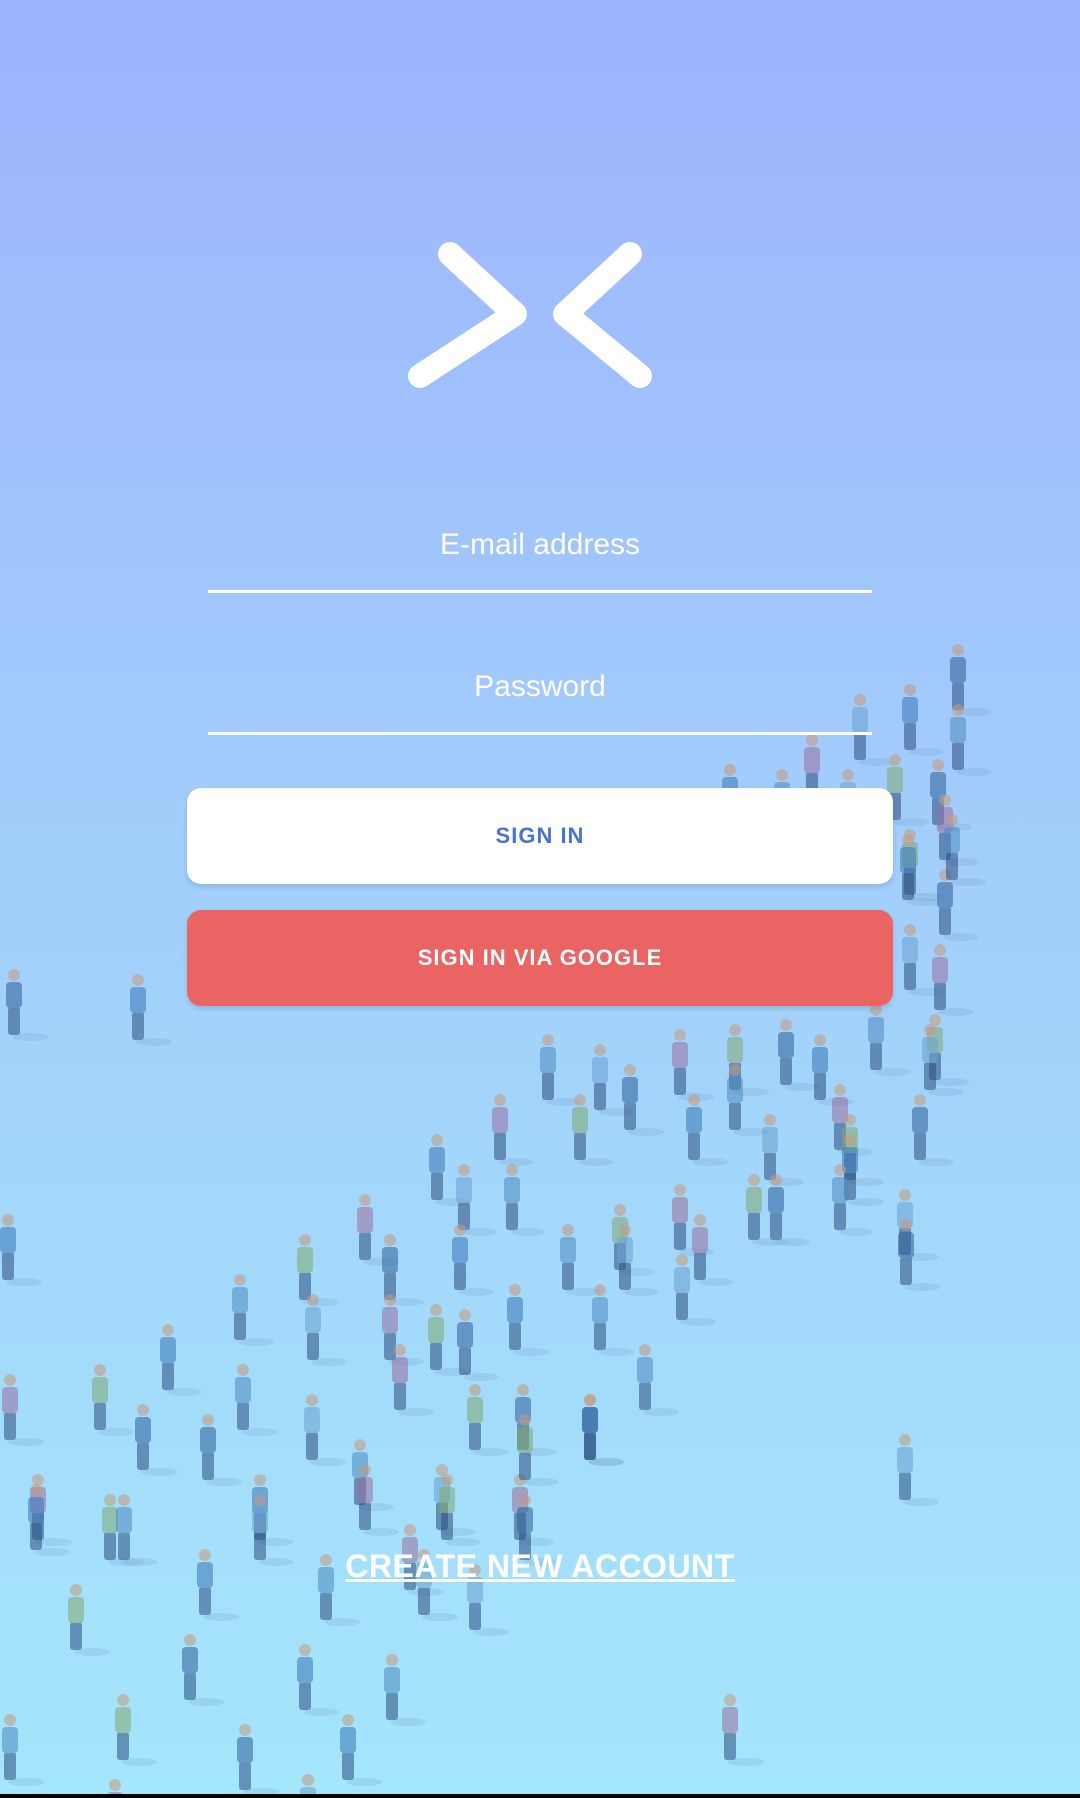  I want to click on password-underline, so click(540, 733).